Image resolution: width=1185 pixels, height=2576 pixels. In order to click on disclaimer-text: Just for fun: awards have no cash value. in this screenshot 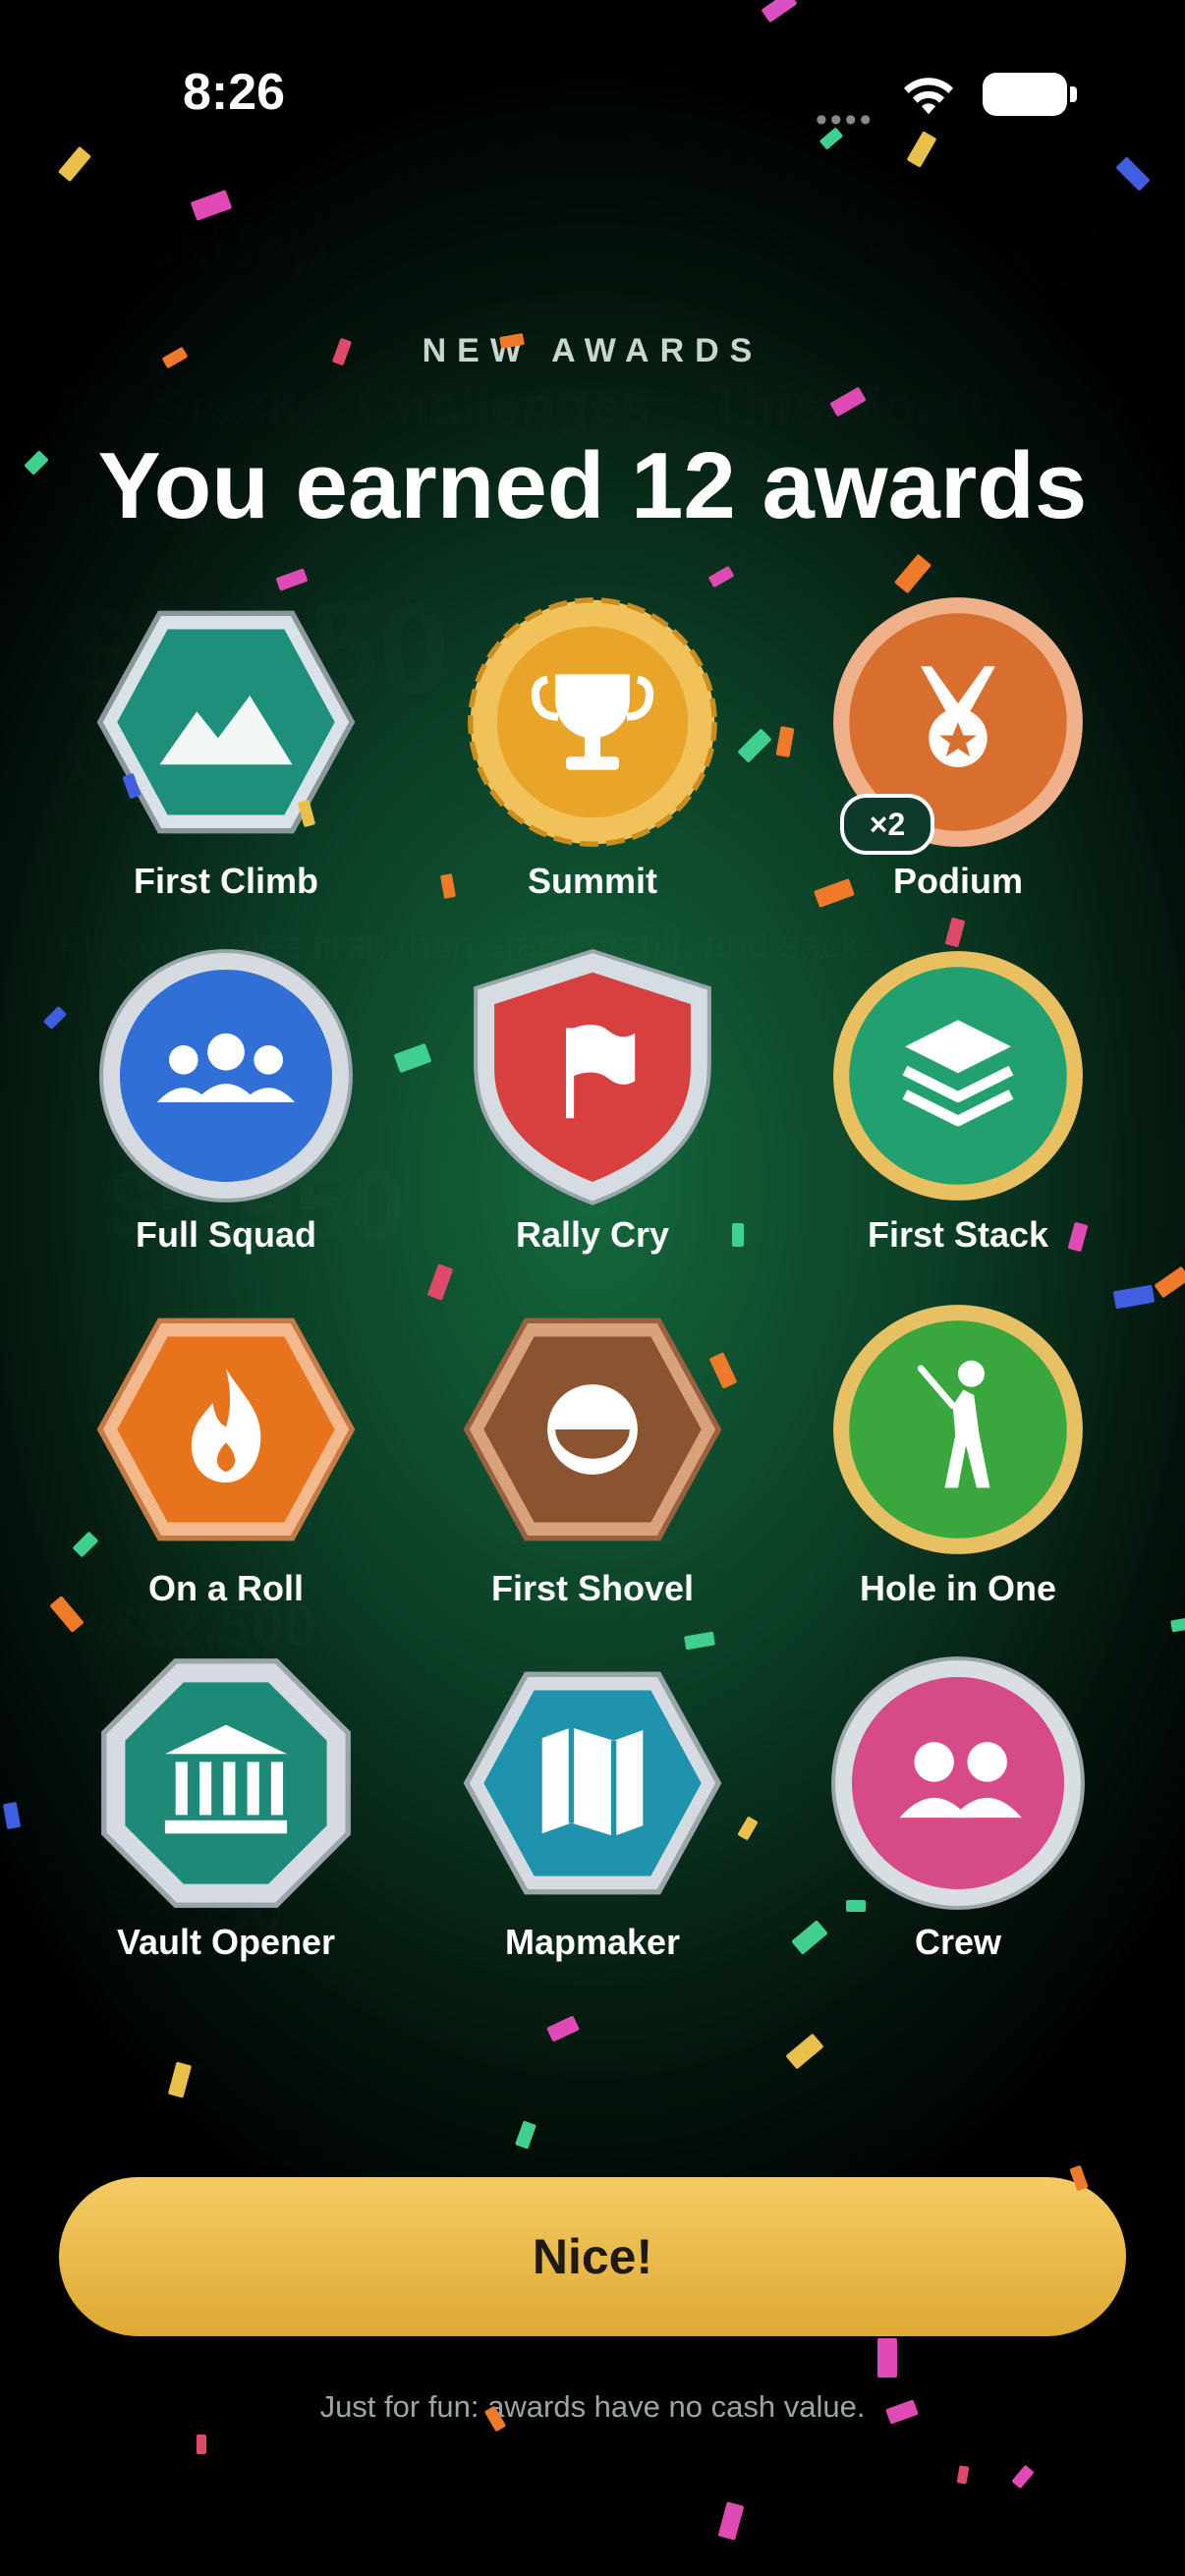, I will do `click(592, 2406)`.